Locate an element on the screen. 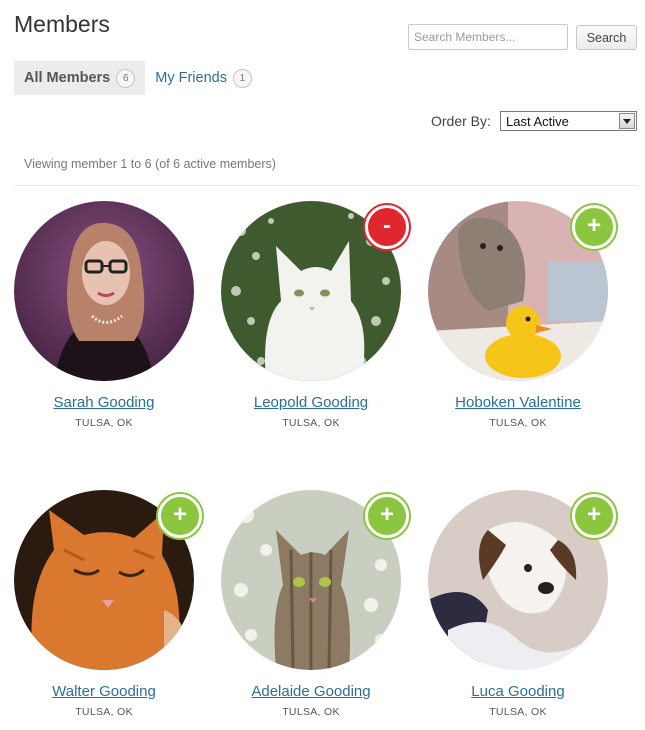  tab-count-badge: 1 is located at coordinates (242, 78).